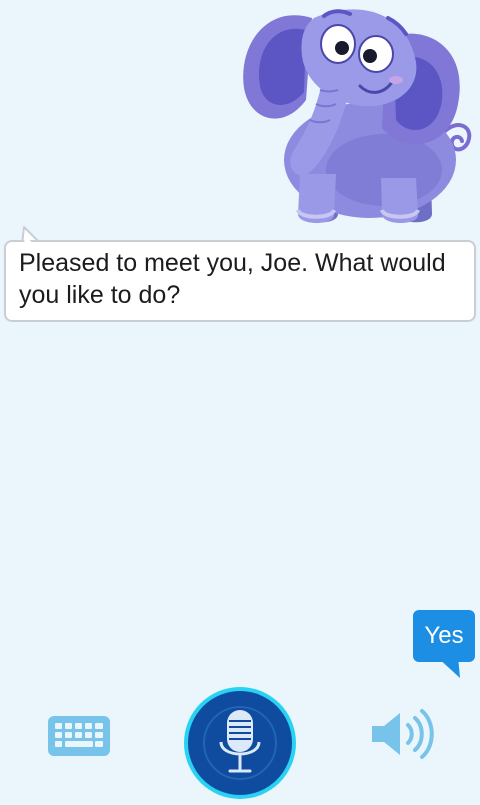  What do you see at coordinates (403, 734) in the screenshot?
I see `speaker-icon` at bounding box center [403, 734].